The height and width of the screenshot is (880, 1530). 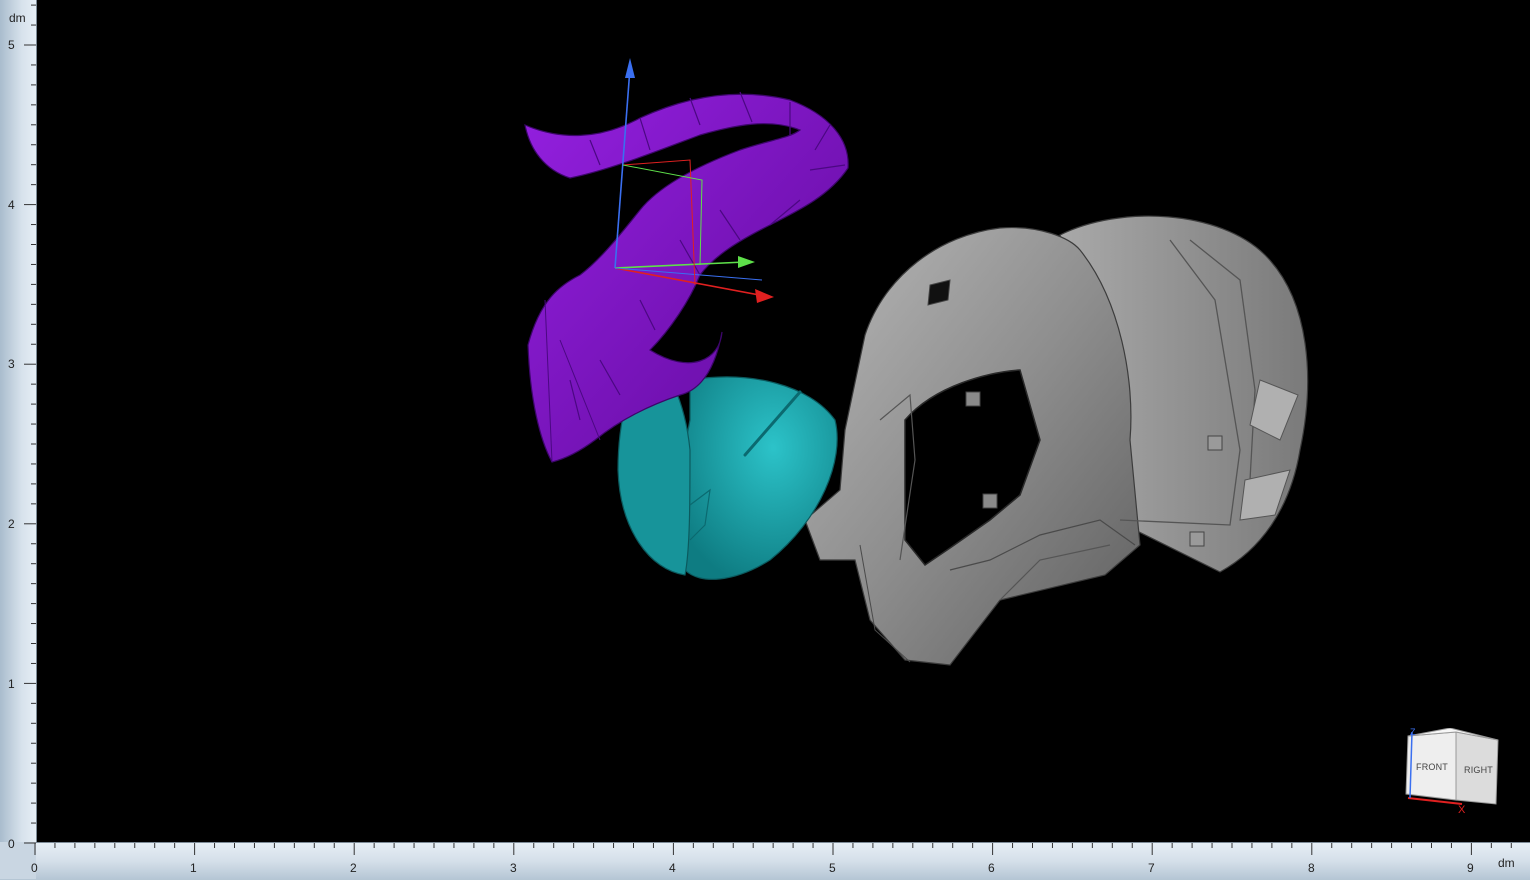 What do you see at coordinates (832, 868) in the screenshot?
I see `horizontal-tick-label: 5` at bounding box center [832, 868].